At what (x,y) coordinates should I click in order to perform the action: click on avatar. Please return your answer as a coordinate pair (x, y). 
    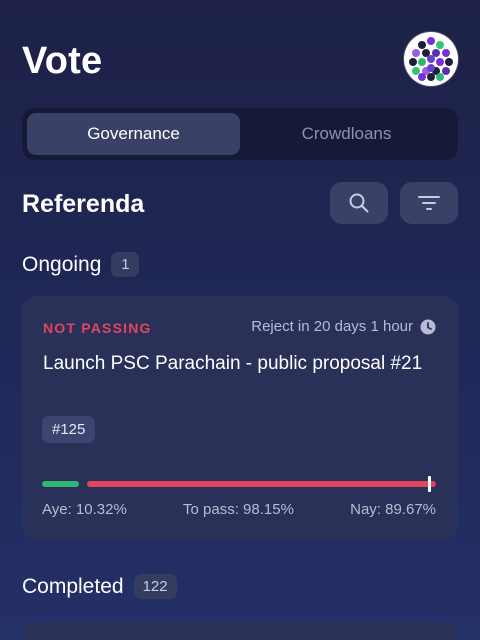
    Looking at the image, I should click on (431, 59).